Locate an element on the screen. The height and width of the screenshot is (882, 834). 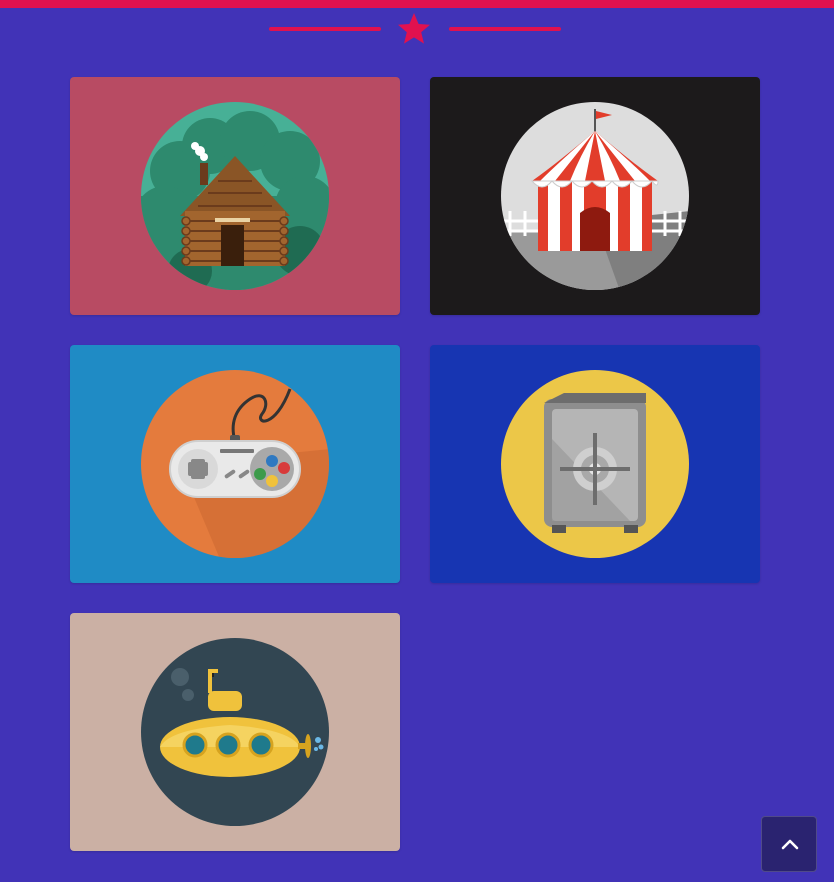
star-icon is located at coordinates (414, 28).